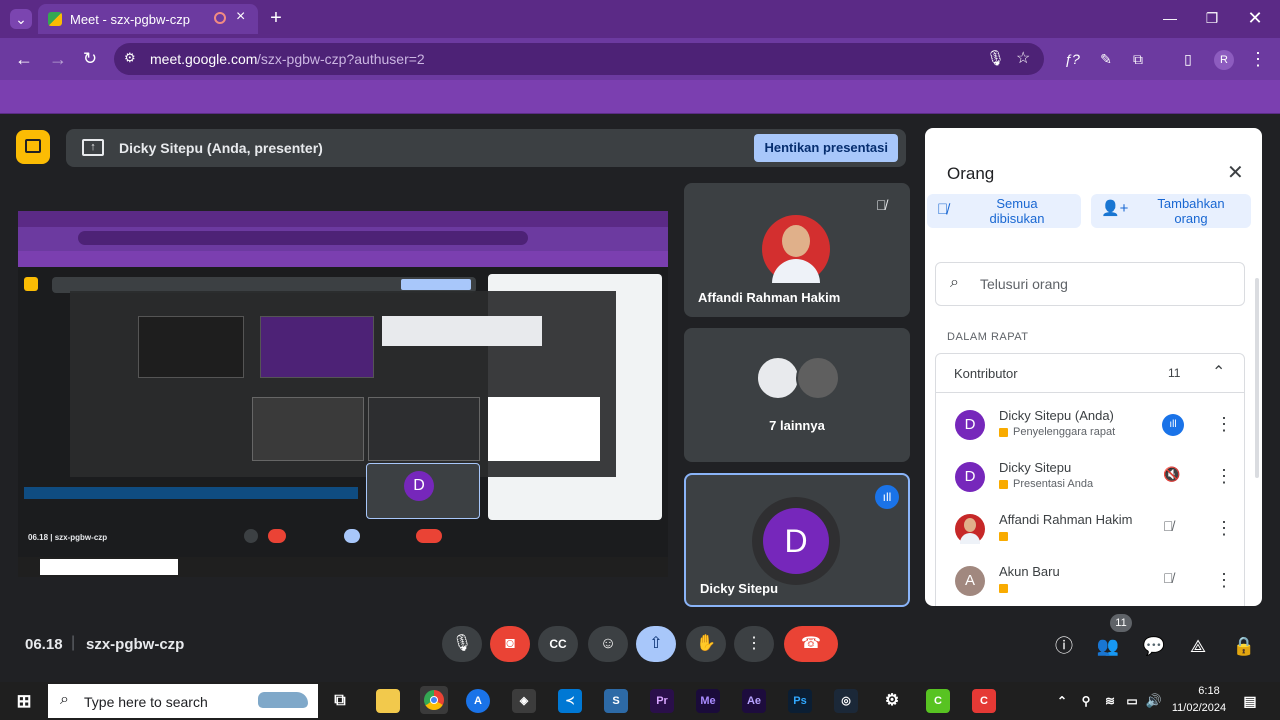 The height and width of the screenshot is (720, 1280). I want to click on participant-role: Penyelenggara rapat, so click(1064, 432).